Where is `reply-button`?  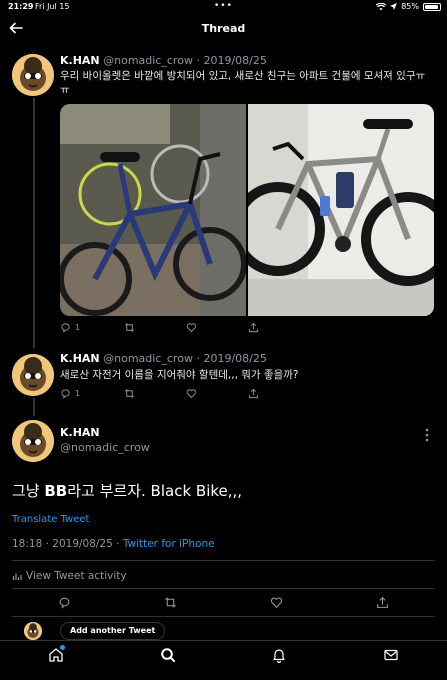 reply-button is located at coordinates (111, 602).